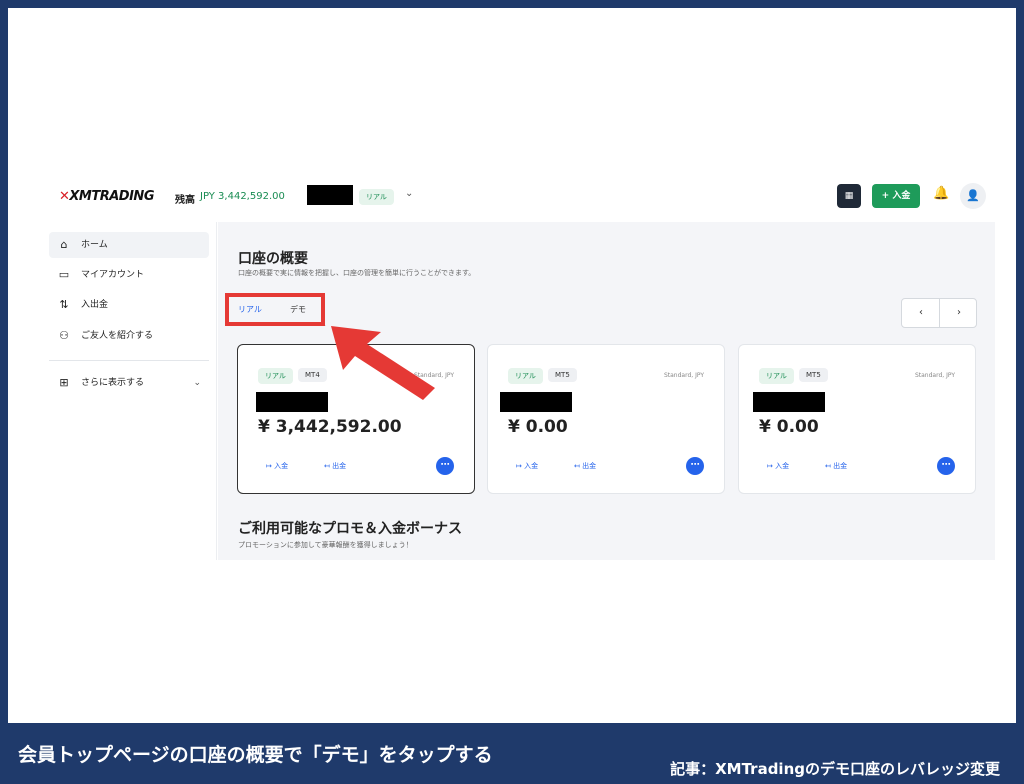 The width and height of the screenshot is (1024, 784). What do you see at coordinates (330, 427) in the screenshot?
I see `card-amount: ¥ 3,442,592.00` at bounding box center [330, 427].